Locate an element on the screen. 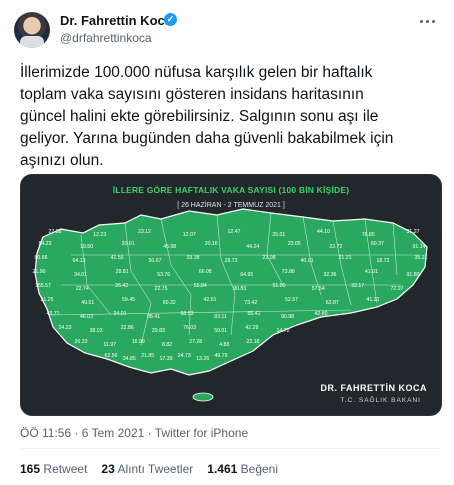 The height and width of the screenshot is (485, 454). province-value-label: 20.16 is located at coordinates (211, 244).